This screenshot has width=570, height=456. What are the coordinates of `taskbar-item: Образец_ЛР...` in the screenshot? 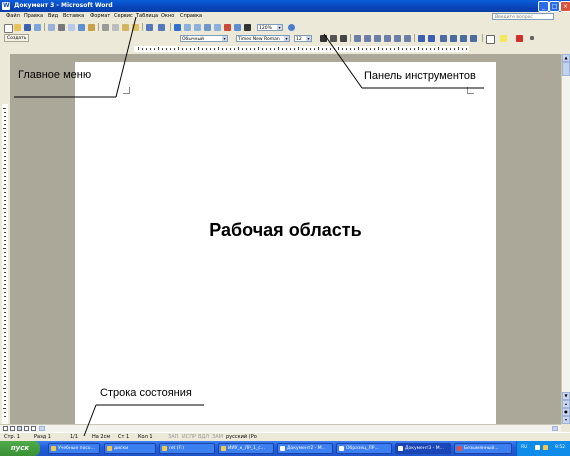 It's located at (364, 448).